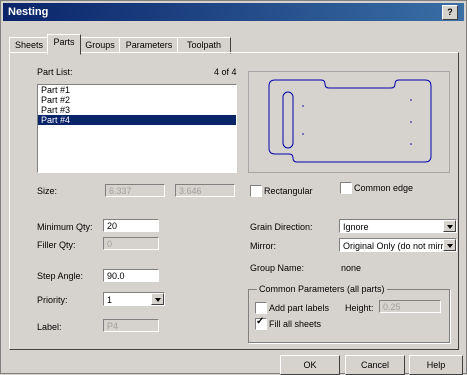  Describe the element at coordinates (375, 365) in the screenshot. I see `cancel-button: Cancel` at that location.